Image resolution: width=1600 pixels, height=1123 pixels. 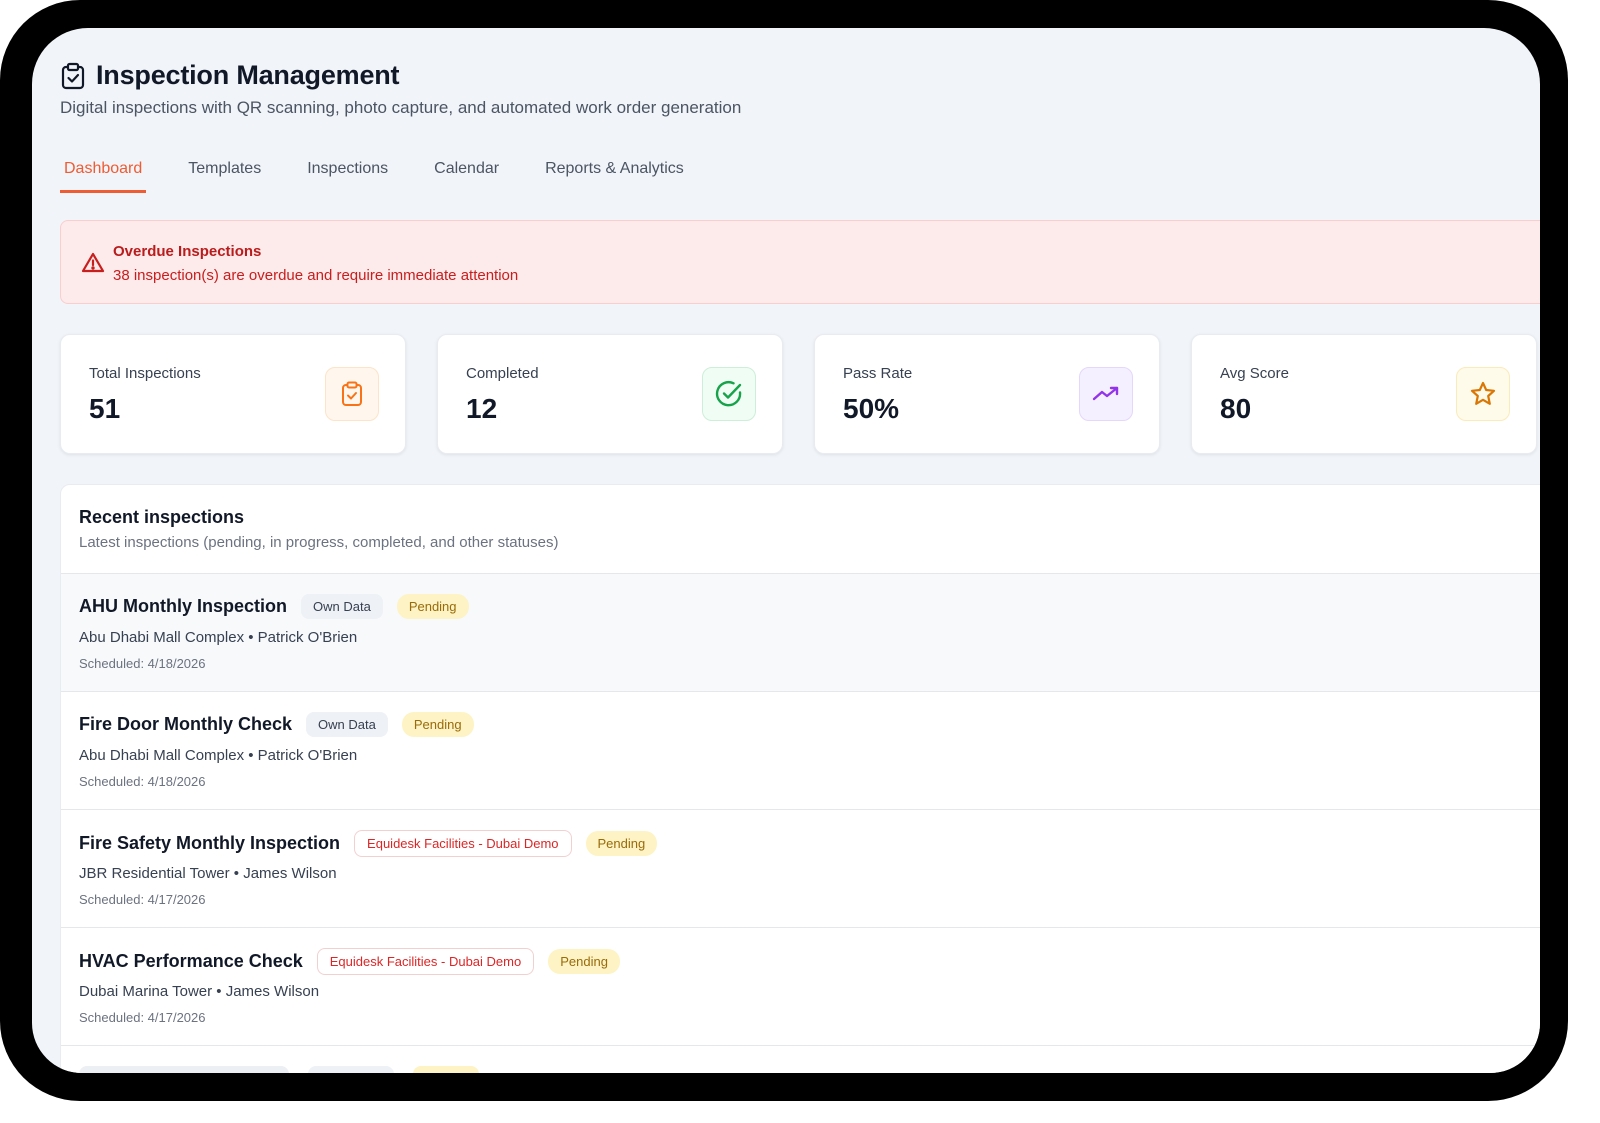 I want to click on row-heading: AHU Monthly Inspection Own Data Pending, so click(x=274, y=606).